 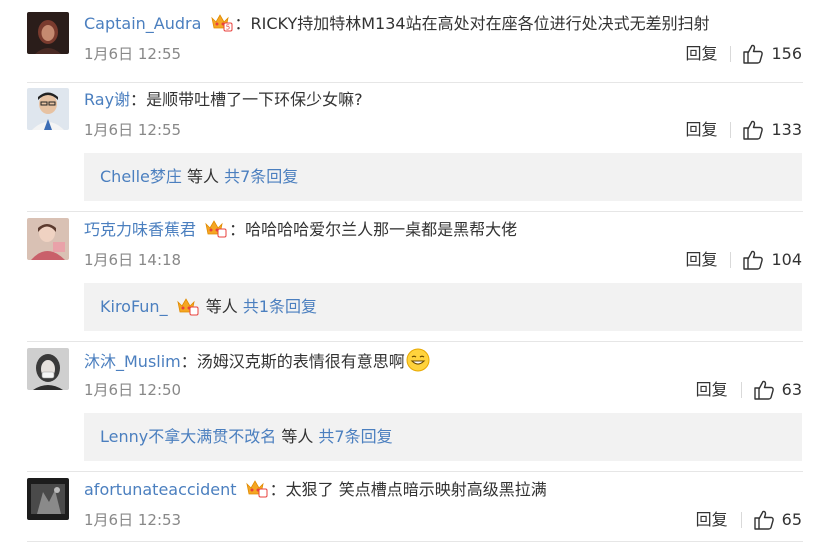 What do you see at coordinates (140, 229) in the screenshot?
I see `comment-username: 巧克力味香蕉君` at bounding box center [140, 229].